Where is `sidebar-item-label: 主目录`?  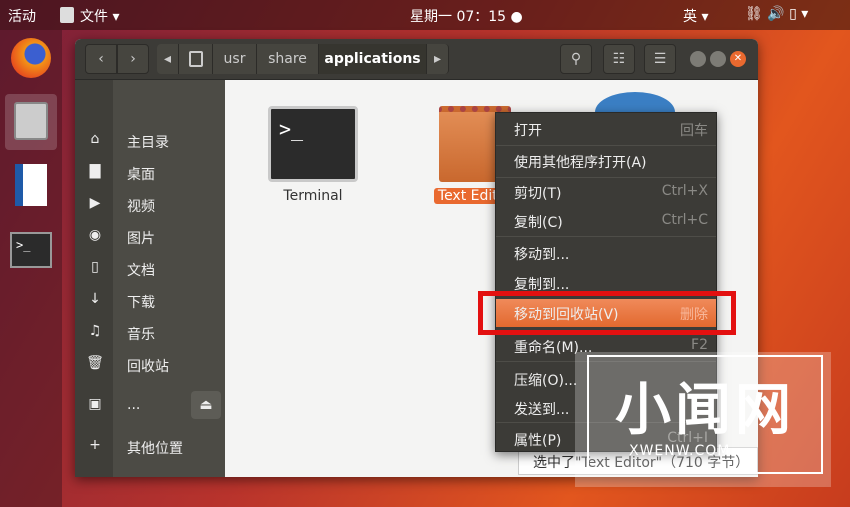
sidebar-item-label: 主目录 is located at coordinates (148, 143).